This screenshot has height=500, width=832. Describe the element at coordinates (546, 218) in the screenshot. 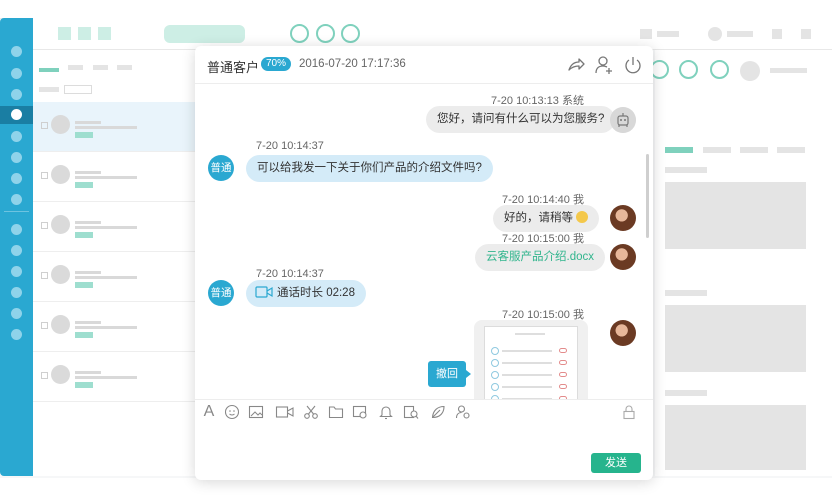

I see `message-bubble: 好的，请稍等` at that location.